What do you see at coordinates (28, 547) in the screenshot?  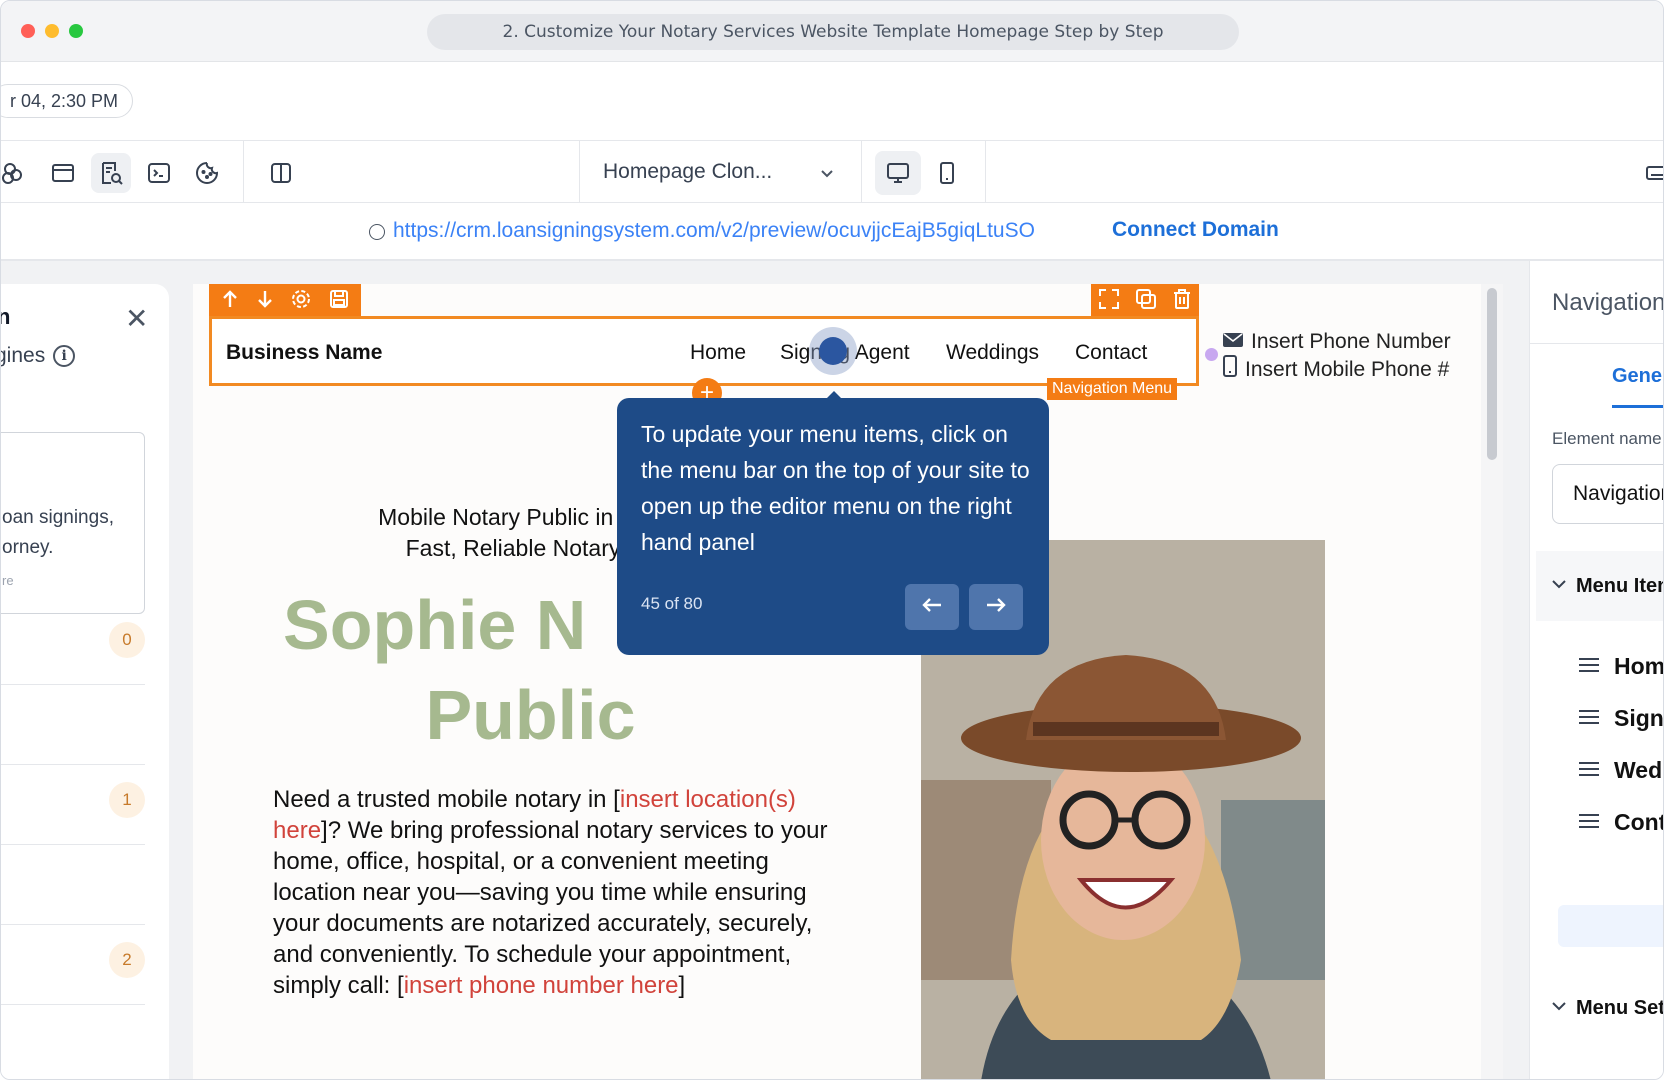 I see `card-text-line: orney.` at bounding box center [28, 547].